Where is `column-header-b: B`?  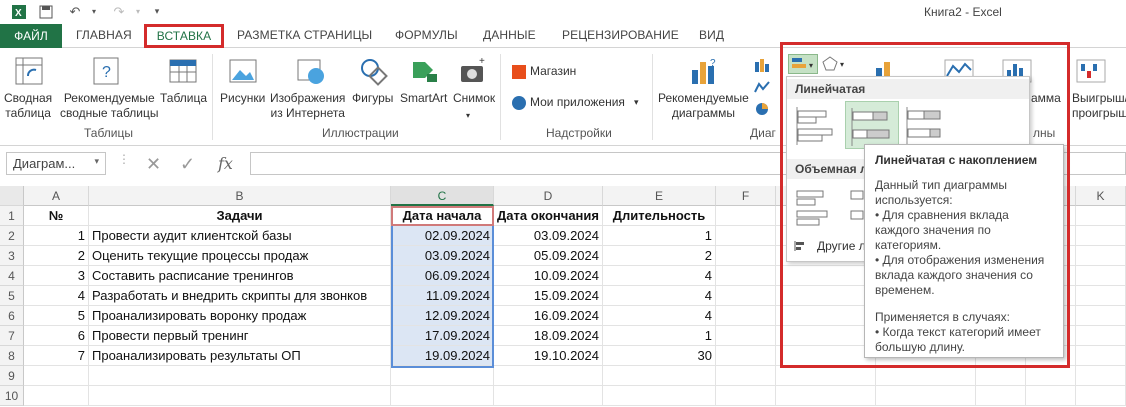 column-header-b: B is located at coordinates (240, 196).